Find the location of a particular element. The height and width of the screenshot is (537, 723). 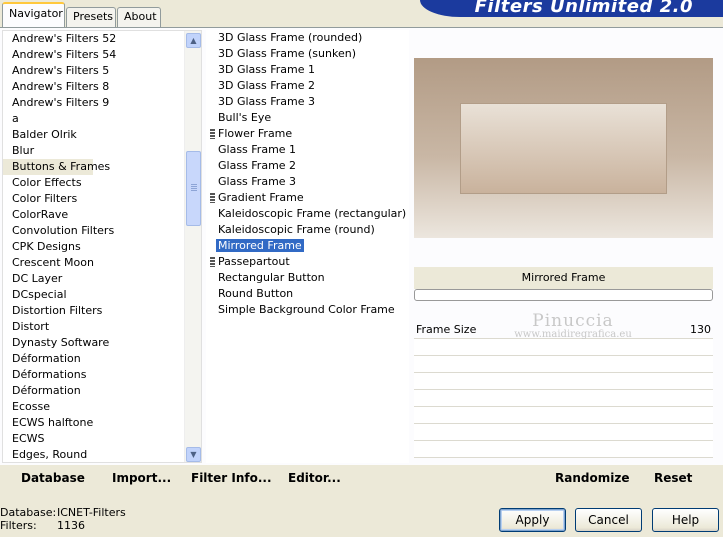

category-item: Color Filters is located at coordinates (94, 199).